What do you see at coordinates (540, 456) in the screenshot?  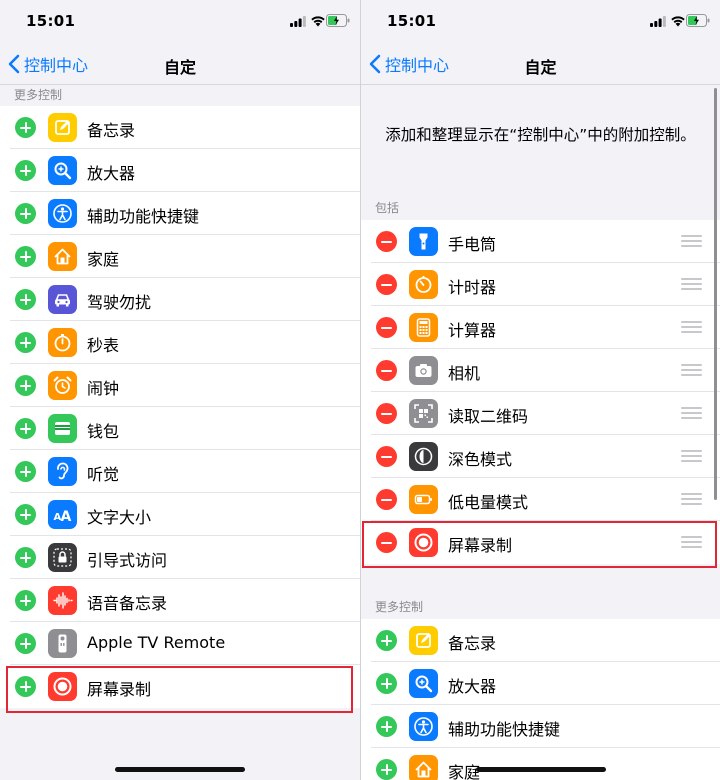 I see `control-row: 深色模式` at bounding box center [540, 456].